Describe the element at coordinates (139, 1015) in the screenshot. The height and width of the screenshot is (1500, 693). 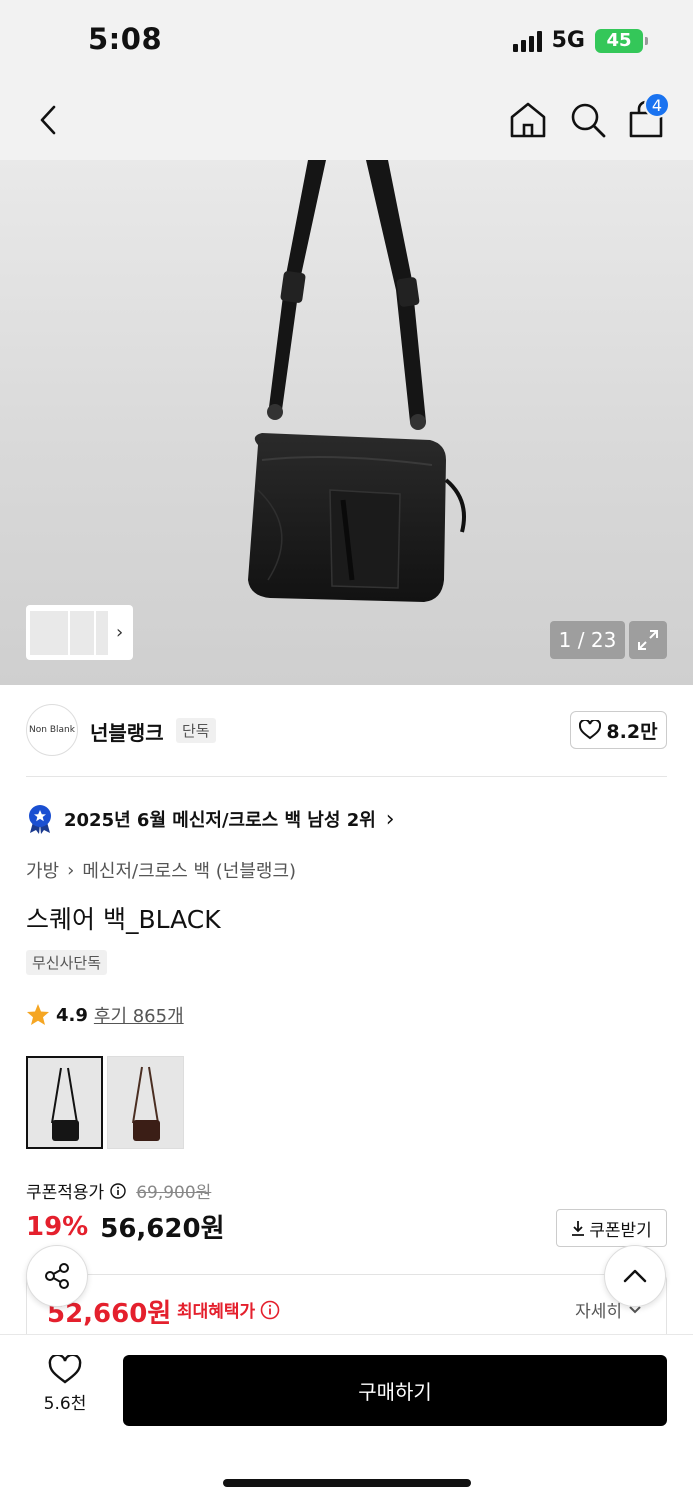
I see `reviews-link: 후기 865개` at that location.